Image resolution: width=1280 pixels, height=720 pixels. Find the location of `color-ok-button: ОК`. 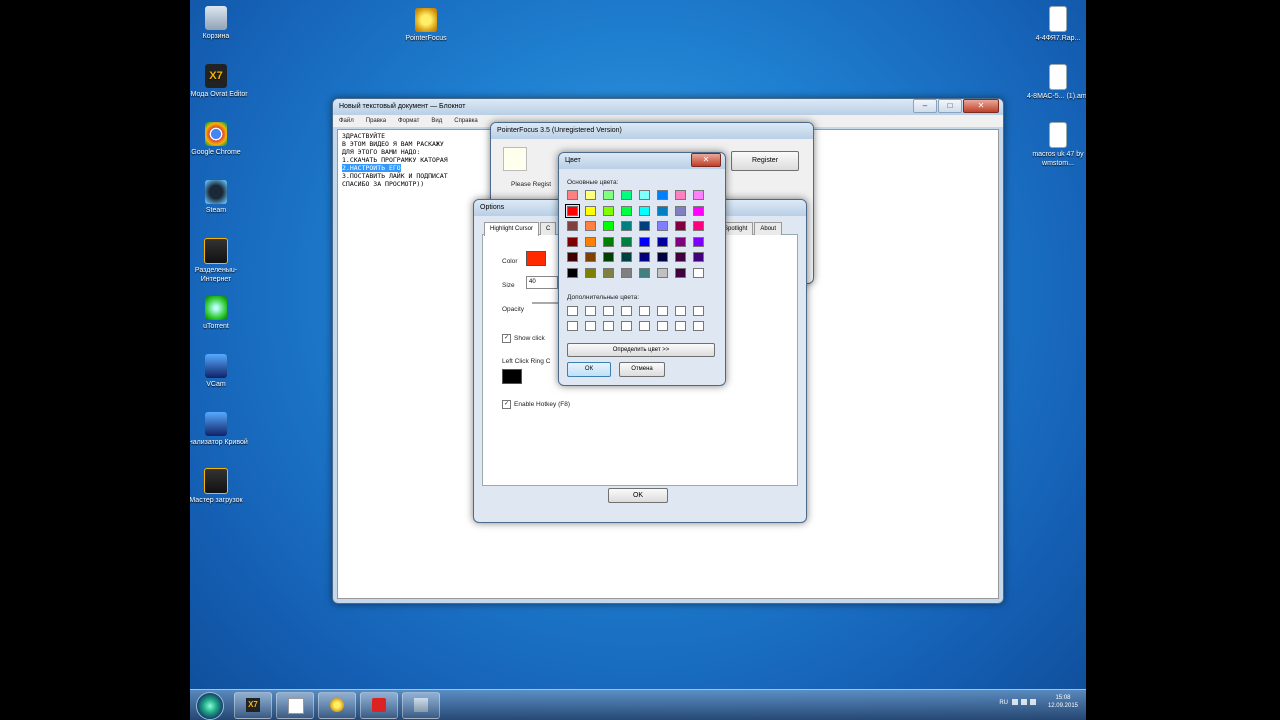

color-ok-button: ОК is located at coordinates (589, 369).